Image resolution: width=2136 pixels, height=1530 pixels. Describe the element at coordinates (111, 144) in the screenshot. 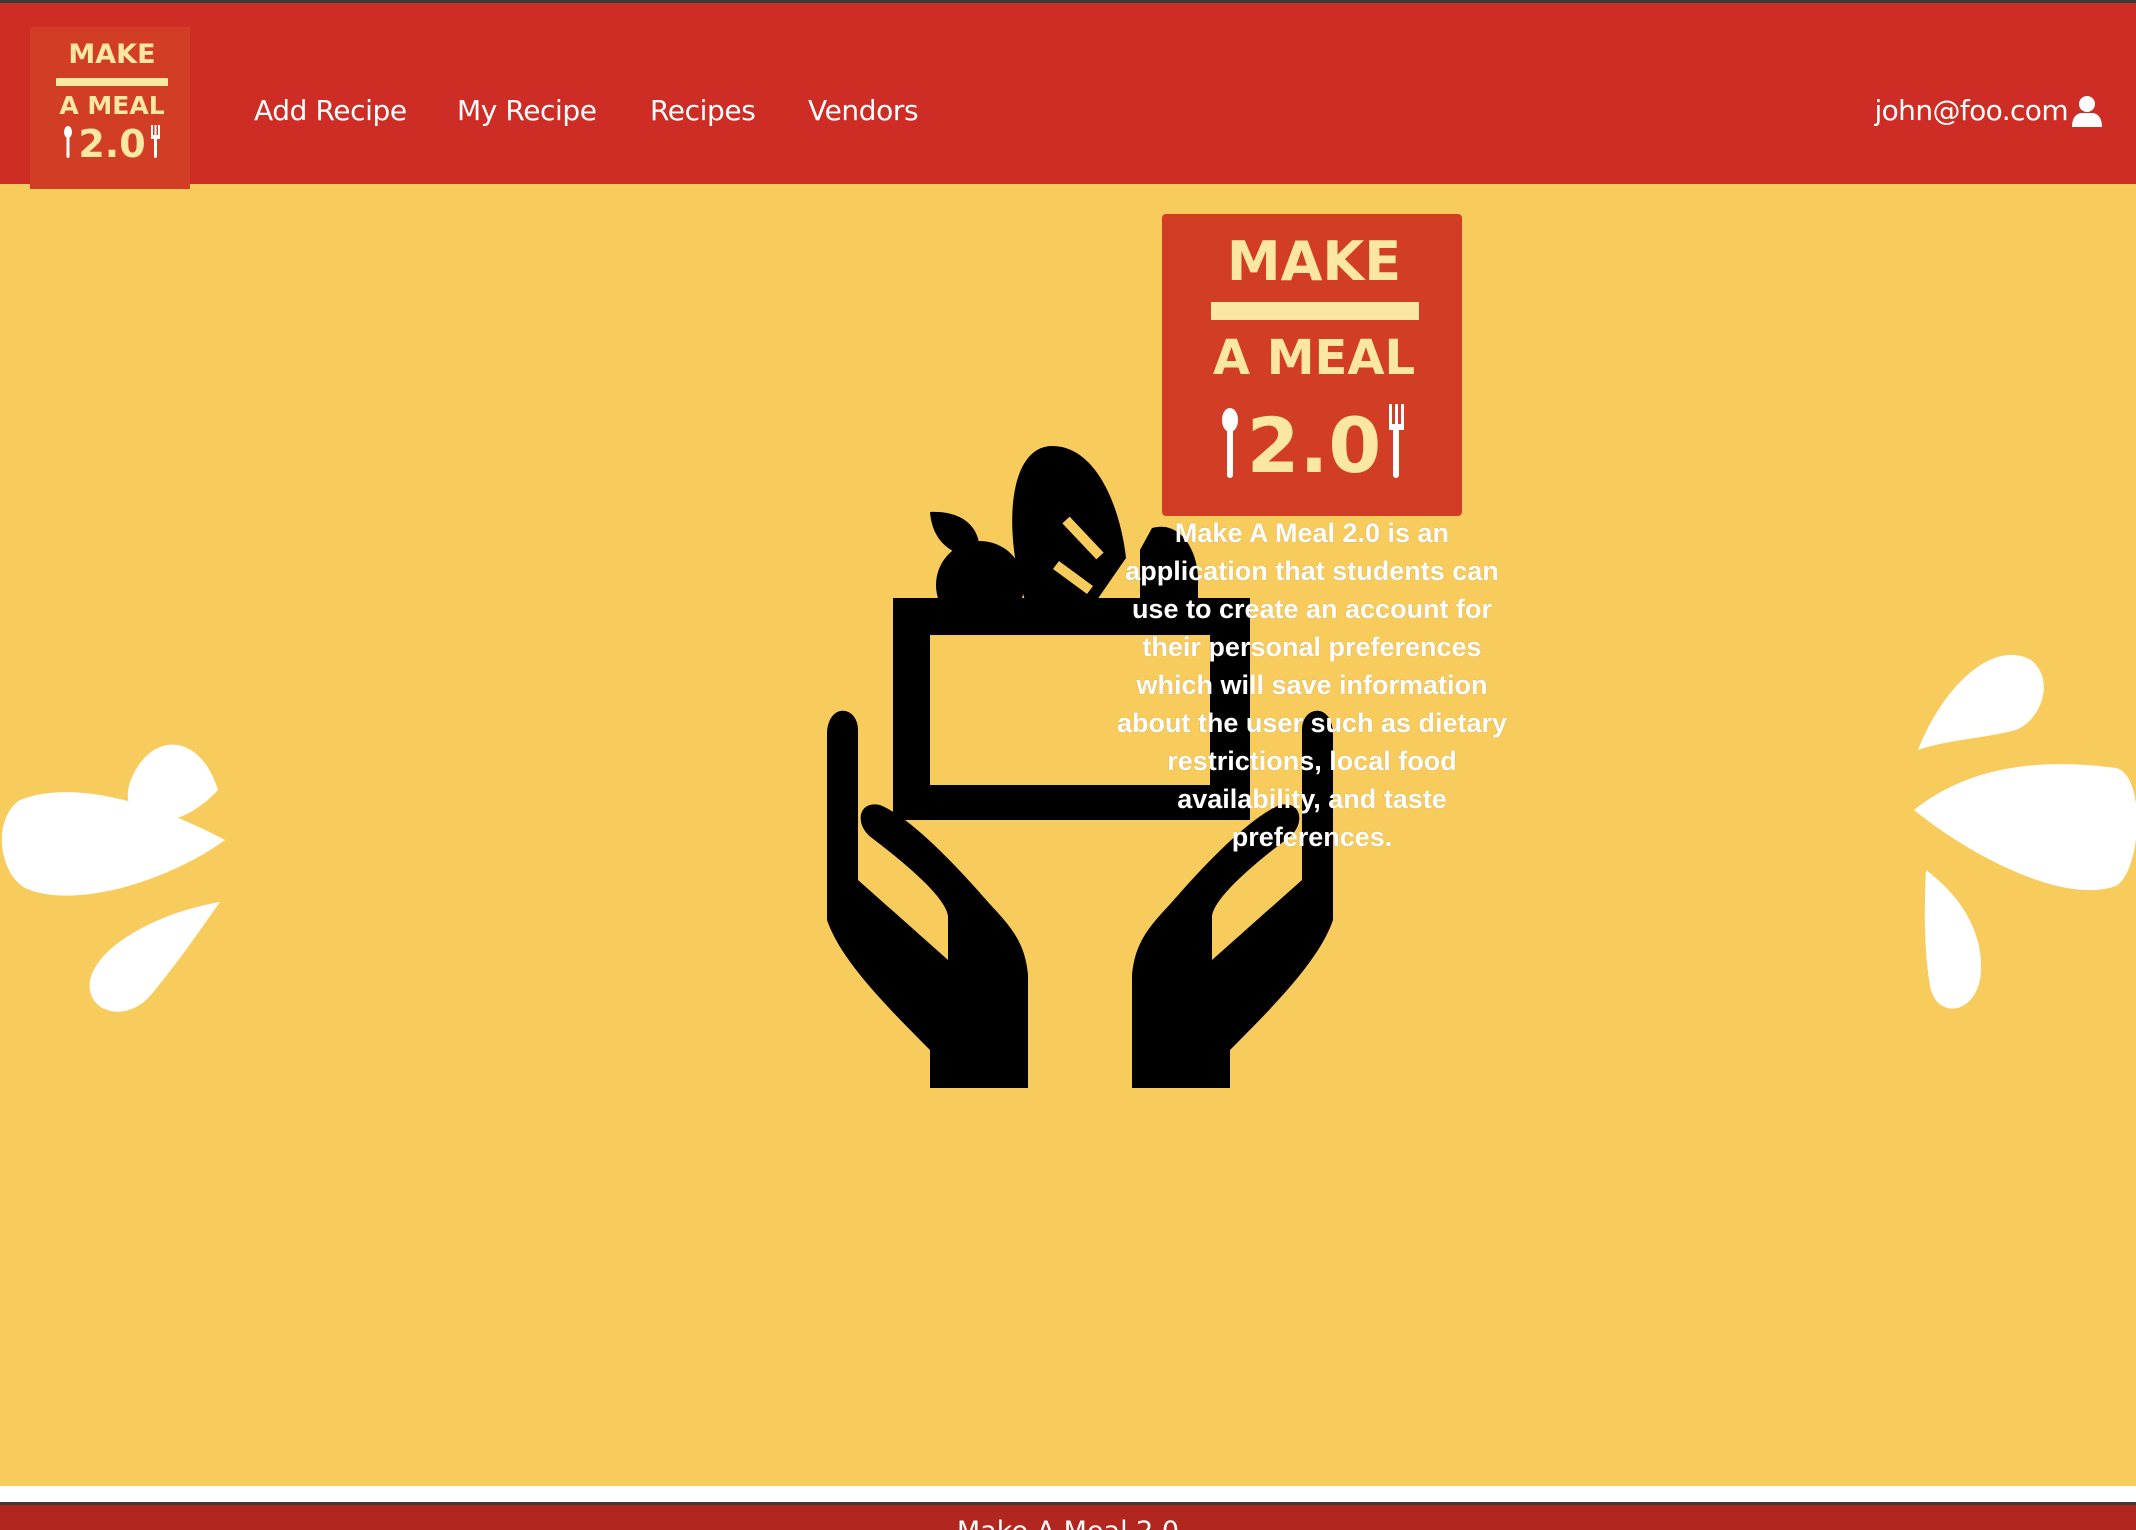

I see `logo-line-version: 2.0` at that location.